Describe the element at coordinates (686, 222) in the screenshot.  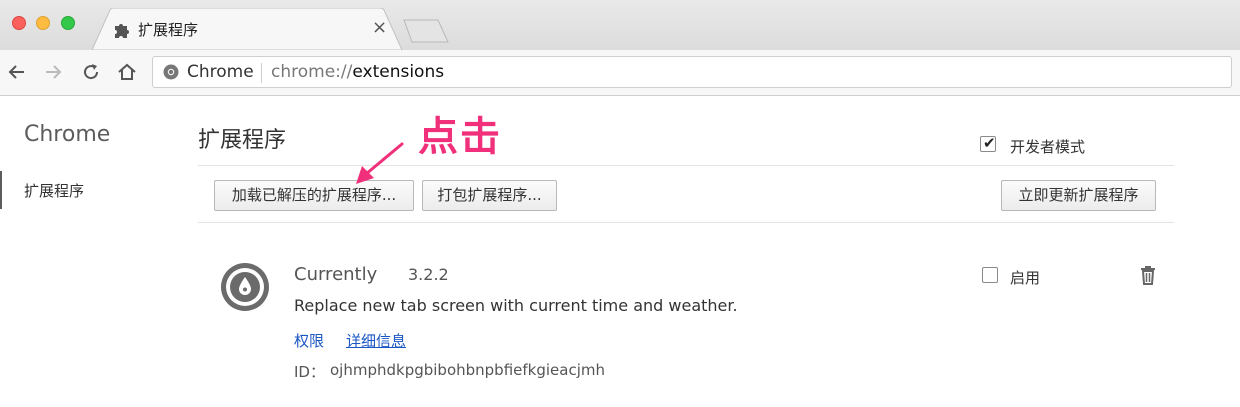
I see `divider-bottom` at that location.